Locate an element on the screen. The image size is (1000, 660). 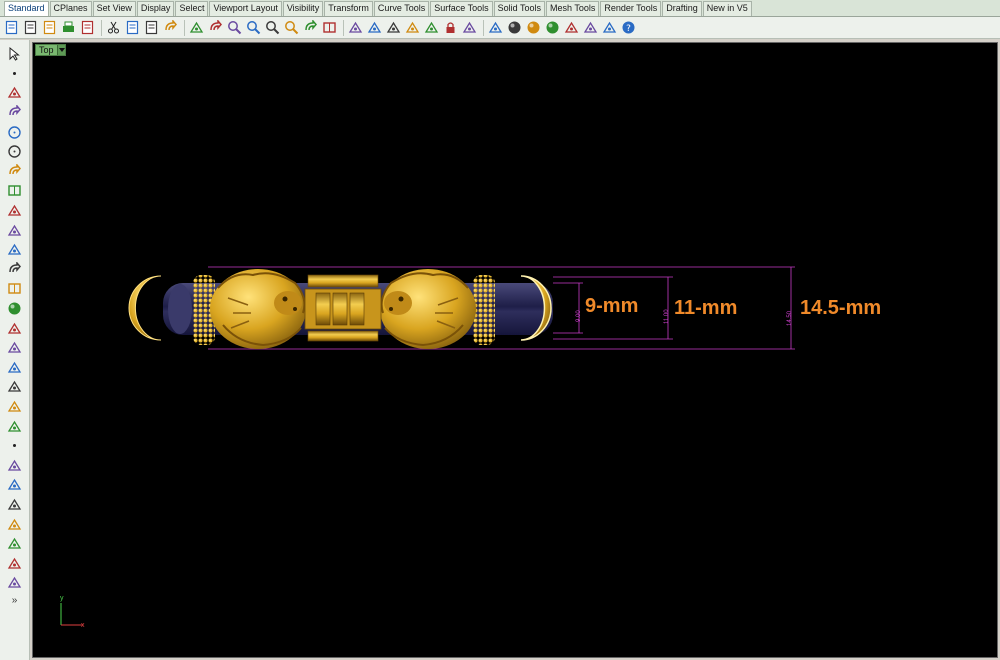
tab-viewport-layout: Viewport Layout is located at coordinates (245, 8).